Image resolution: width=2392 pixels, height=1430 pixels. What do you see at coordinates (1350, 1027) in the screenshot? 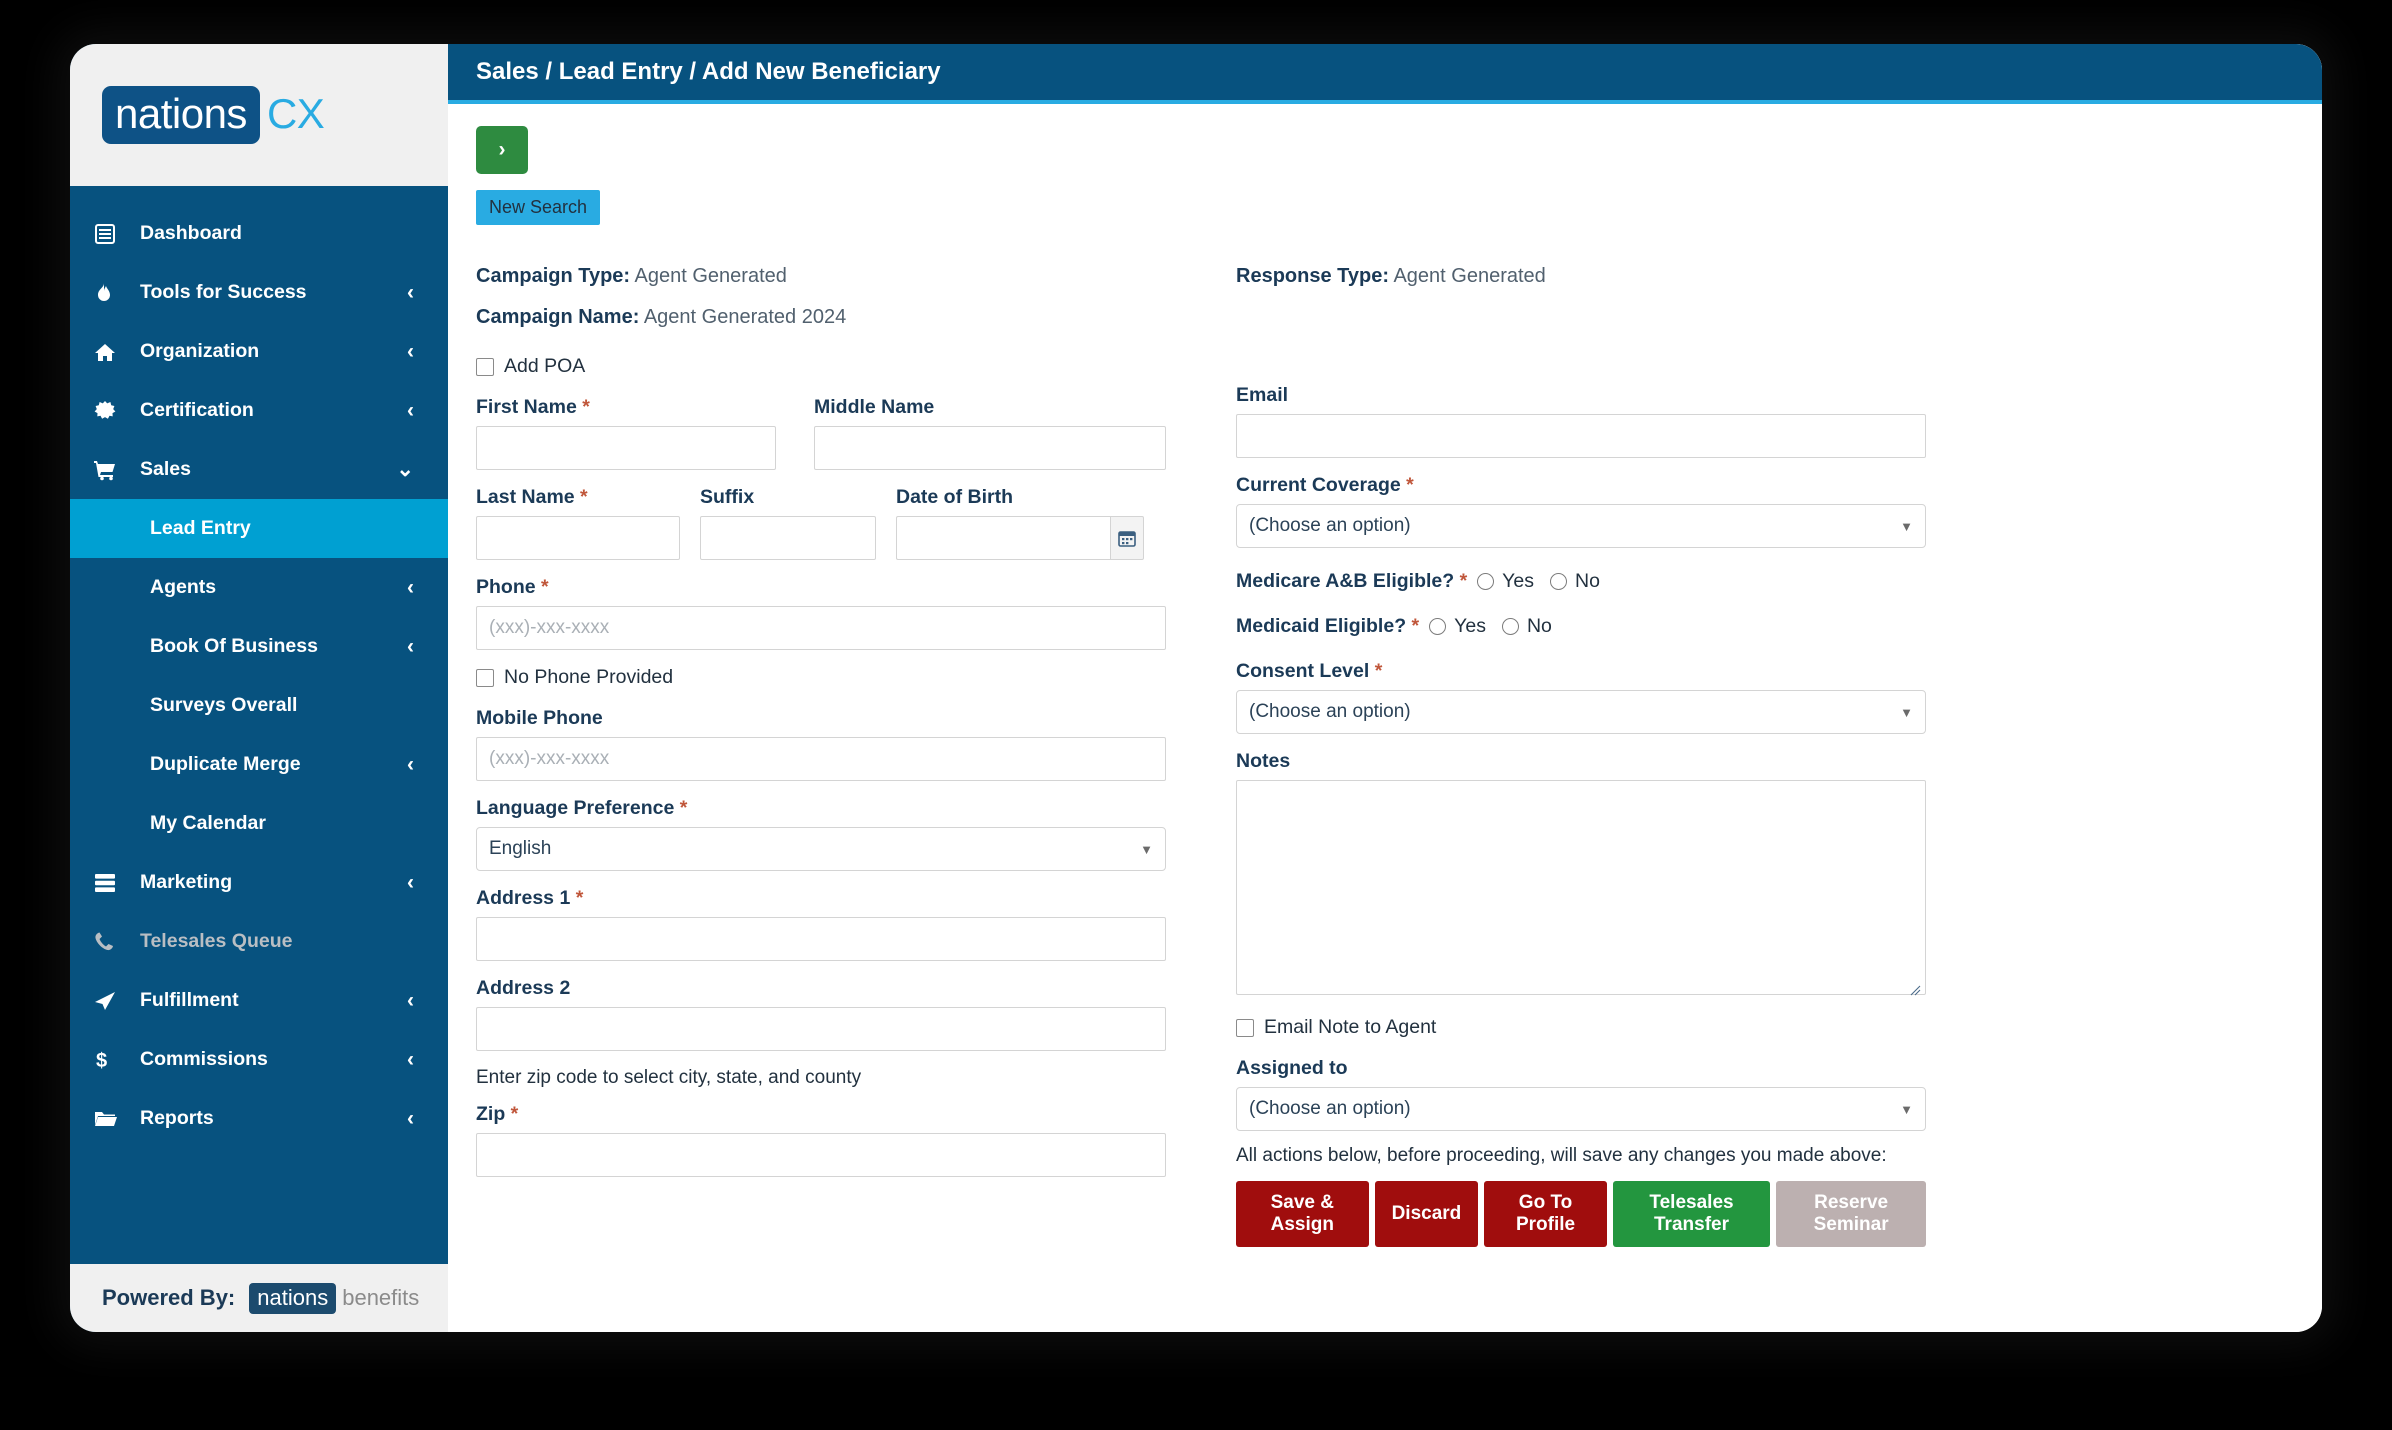
I see `email-note-to-agent-label: Email Note to Agent` at bounding box center [1350, 1027].